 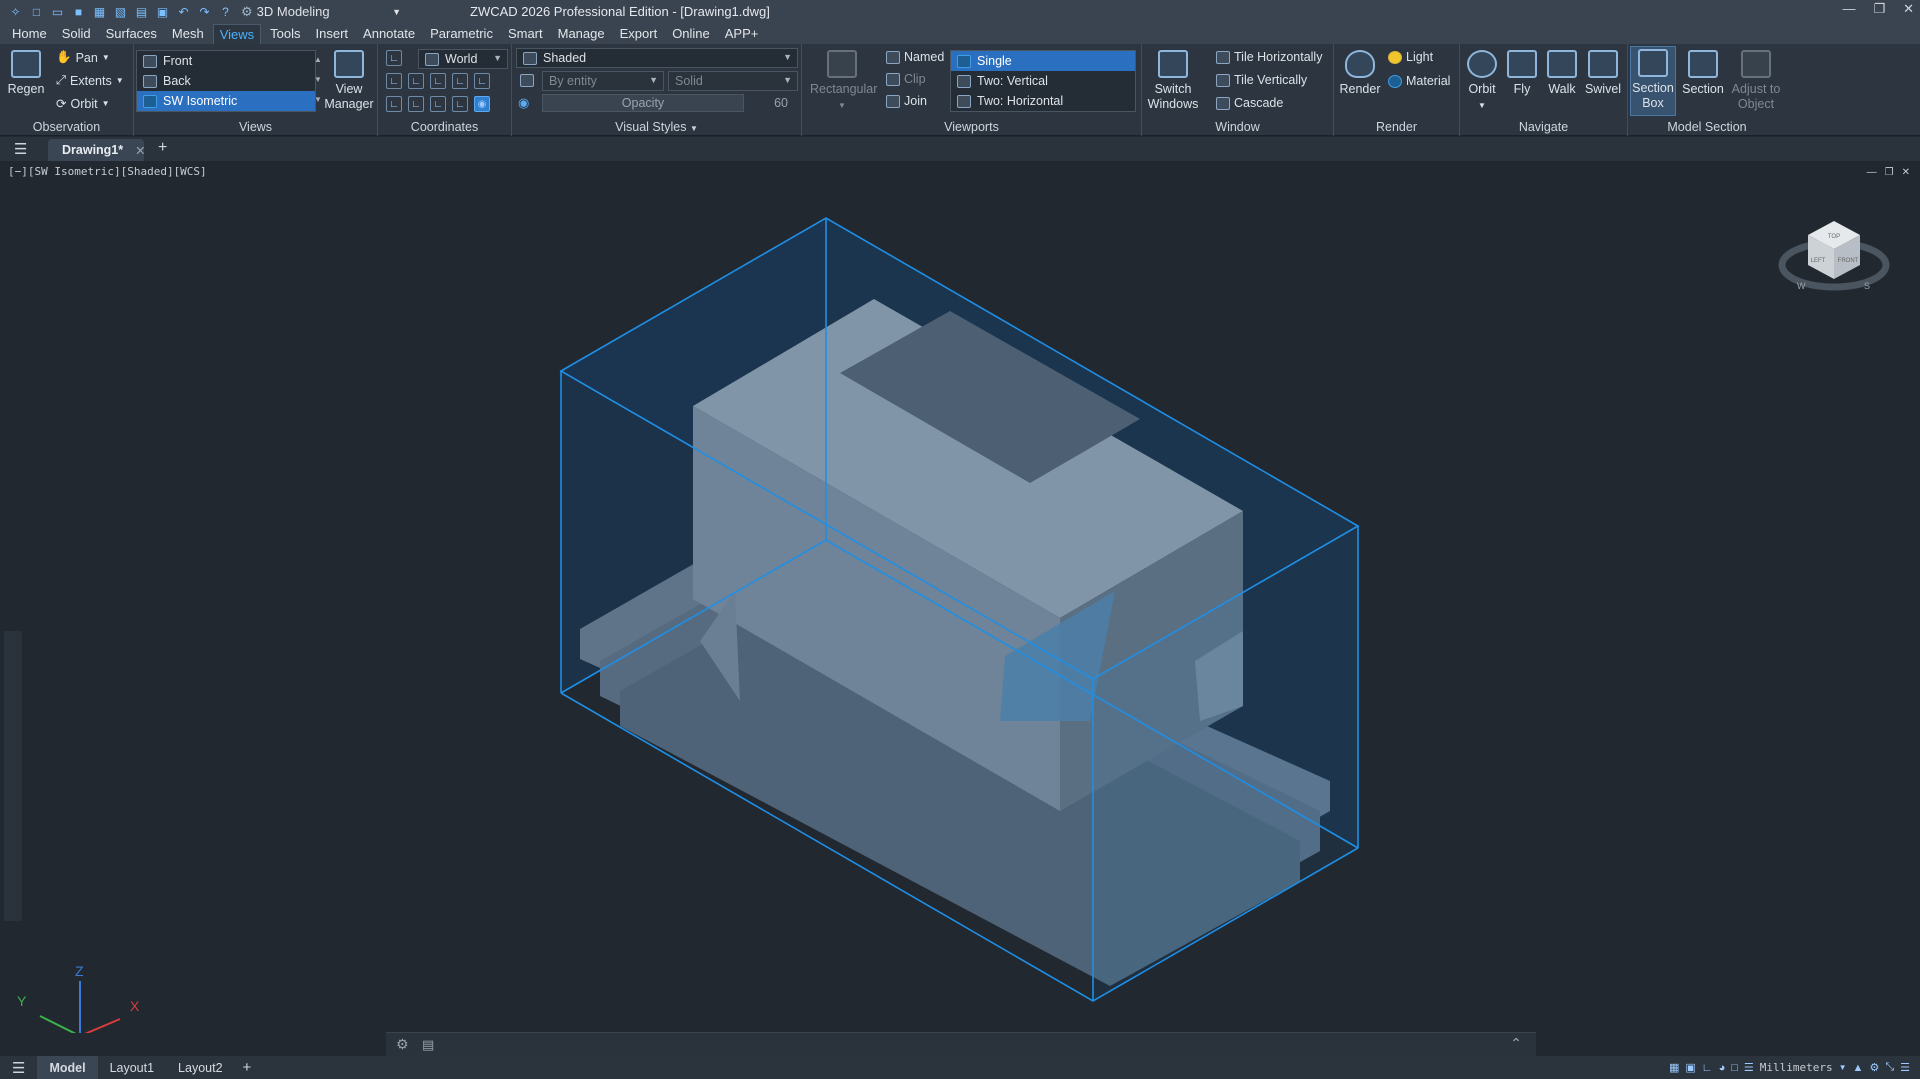 What do you see at coordinates (438, 81) in the screenshot?
I see `ucs-z-icon: ∟` at bounding box center [438, 81].